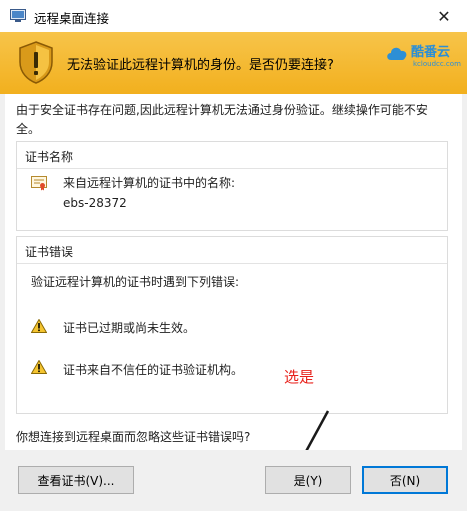 The image size is (467, 511). Describe the element at coordinates (233, 16) in the screenshot. I see `title-bar: 远程桌面连接 ✕` at that location.